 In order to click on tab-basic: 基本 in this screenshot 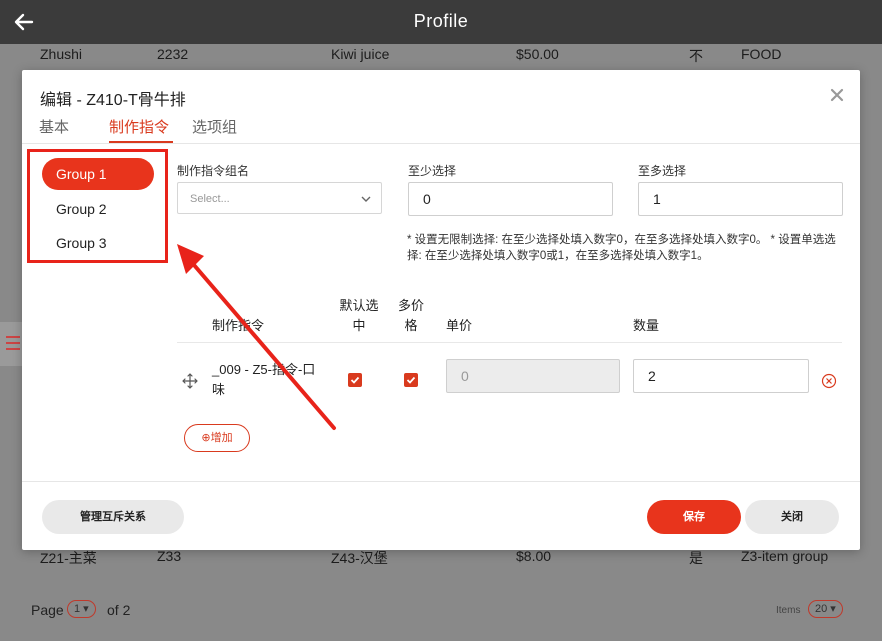, I will do `click(54, 126)`.